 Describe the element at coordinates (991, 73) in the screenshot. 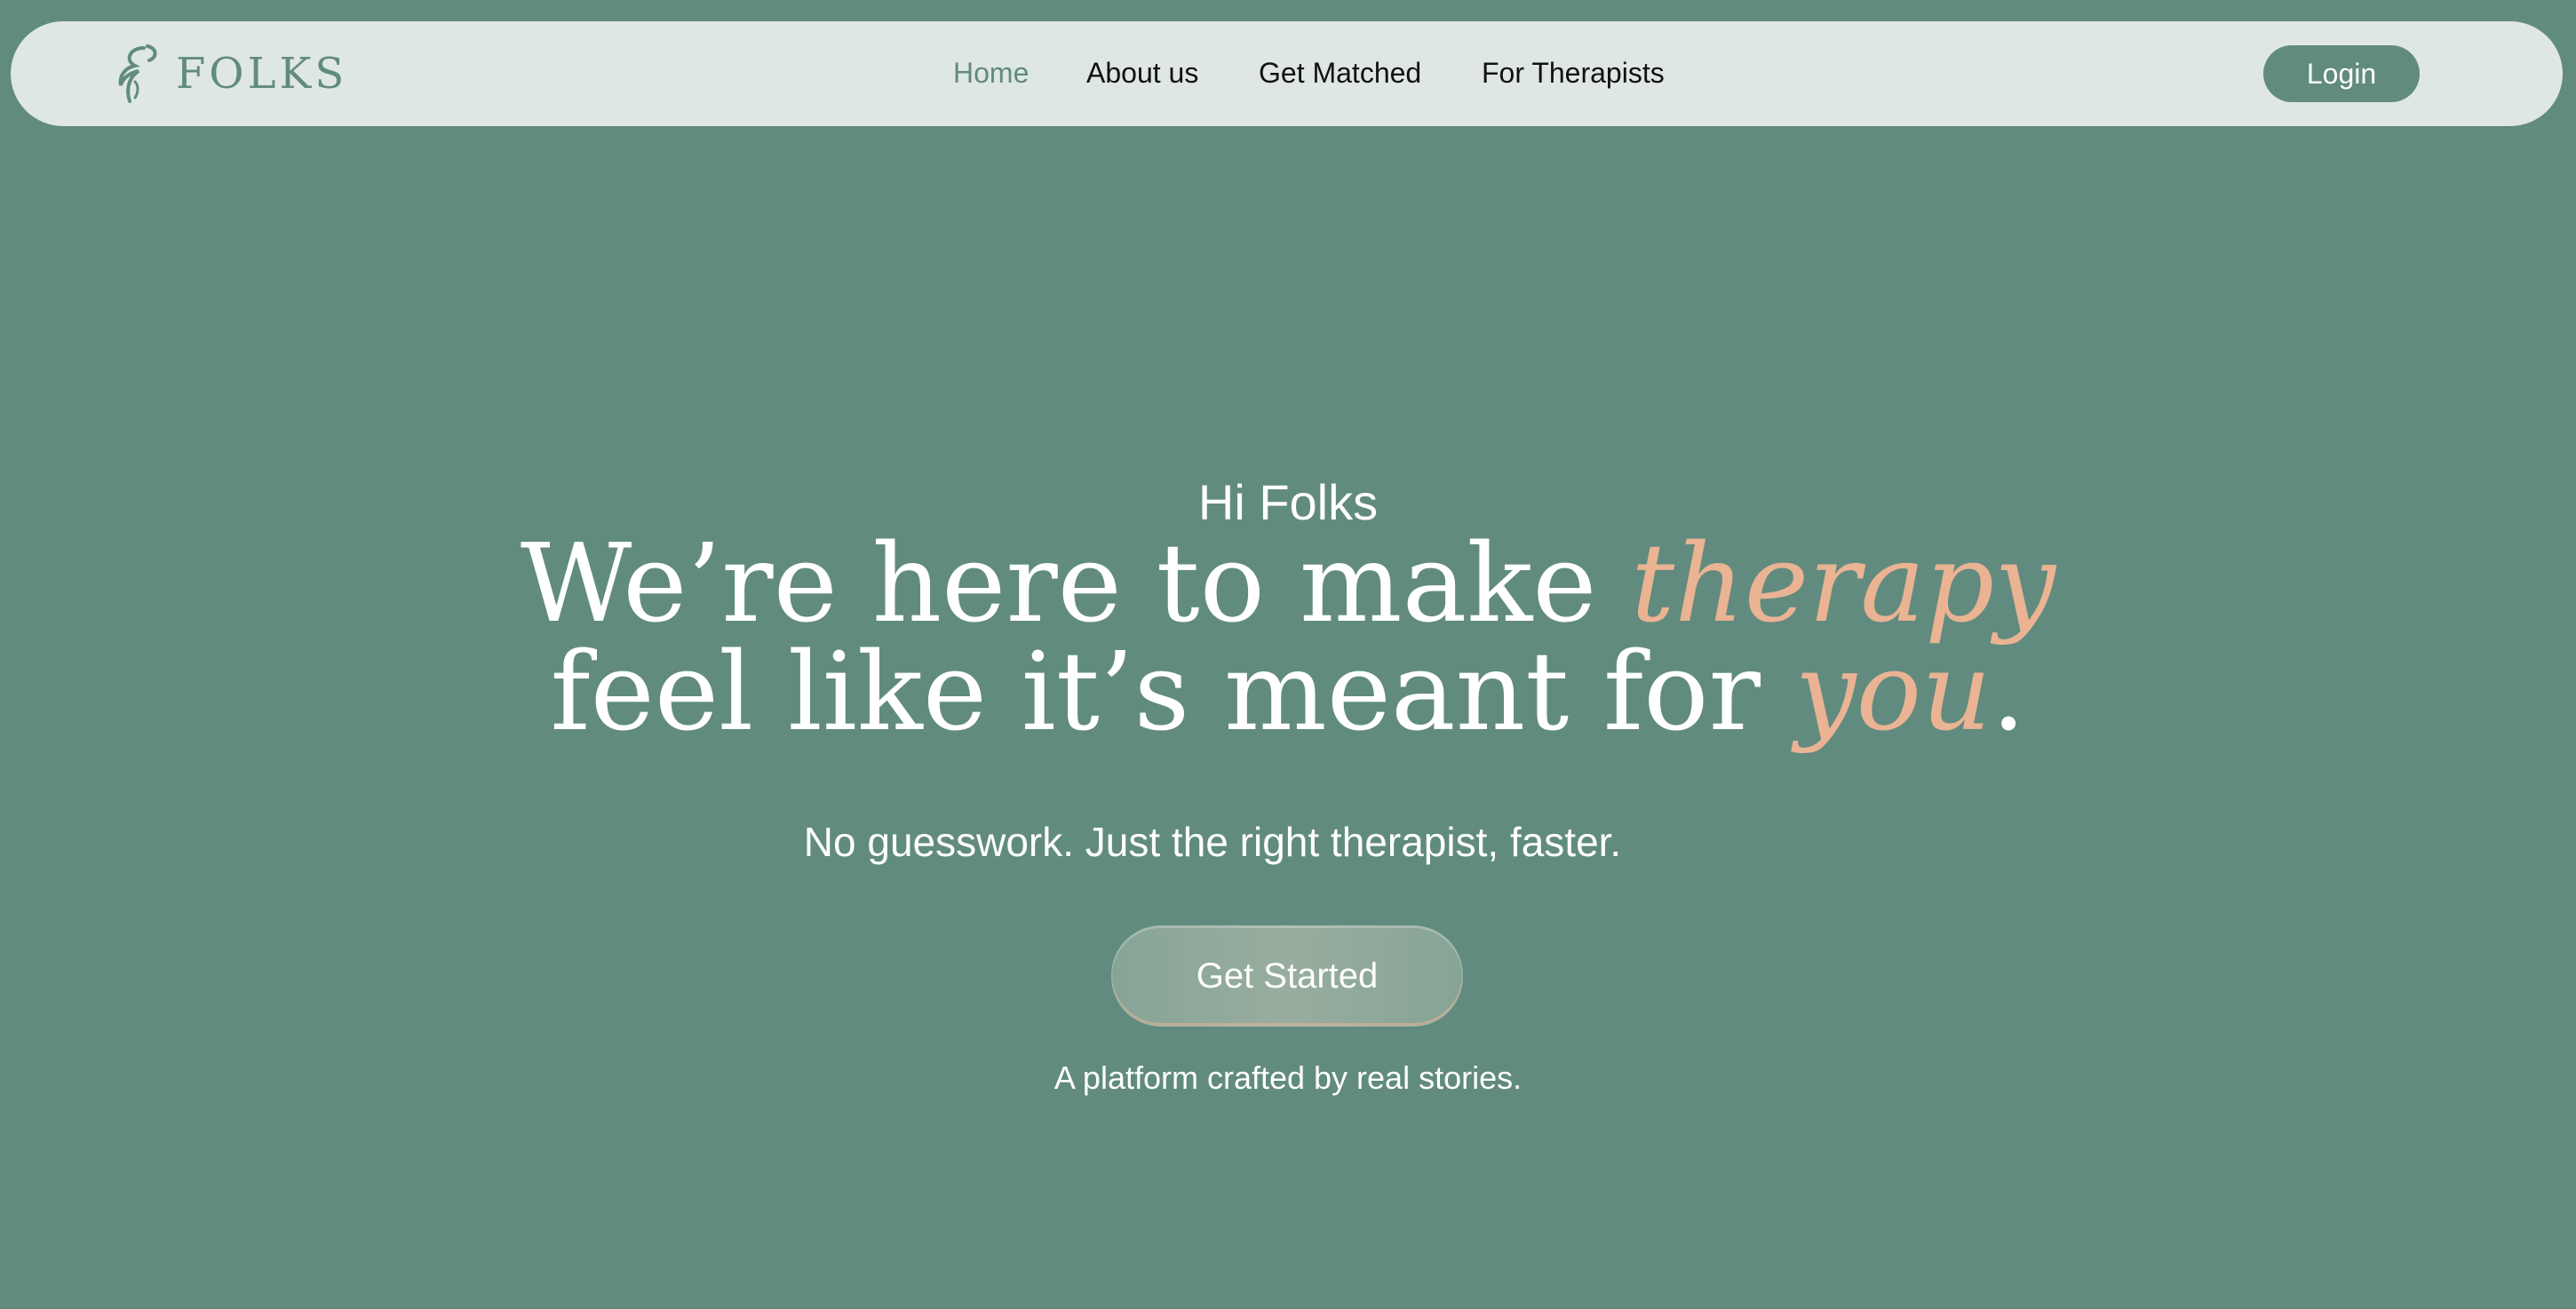

I see `nav-home: Home` at that location.